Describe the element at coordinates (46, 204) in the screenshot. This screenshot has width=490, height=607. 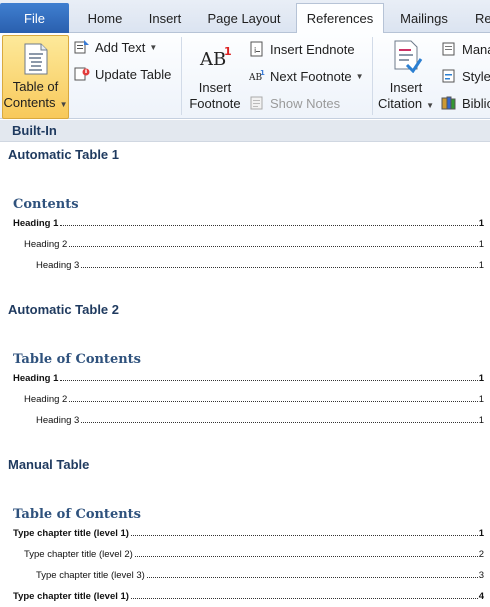
I see `toc-preview-heading: Contents` at that location.